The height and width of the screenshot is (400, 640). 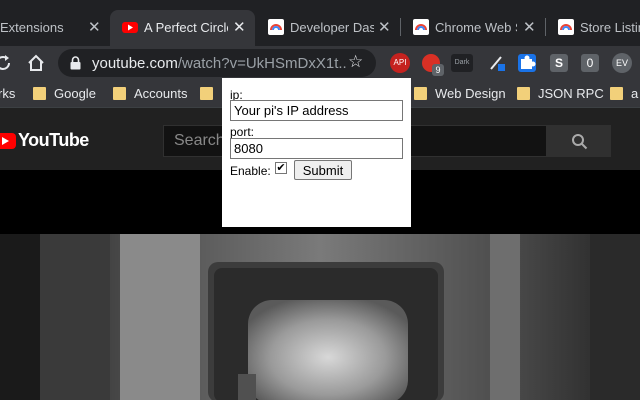 What do you see at coordinates (400, 63) in the screenshot?
I see `api-extension-icon: API` at bounding box center [400, 63].